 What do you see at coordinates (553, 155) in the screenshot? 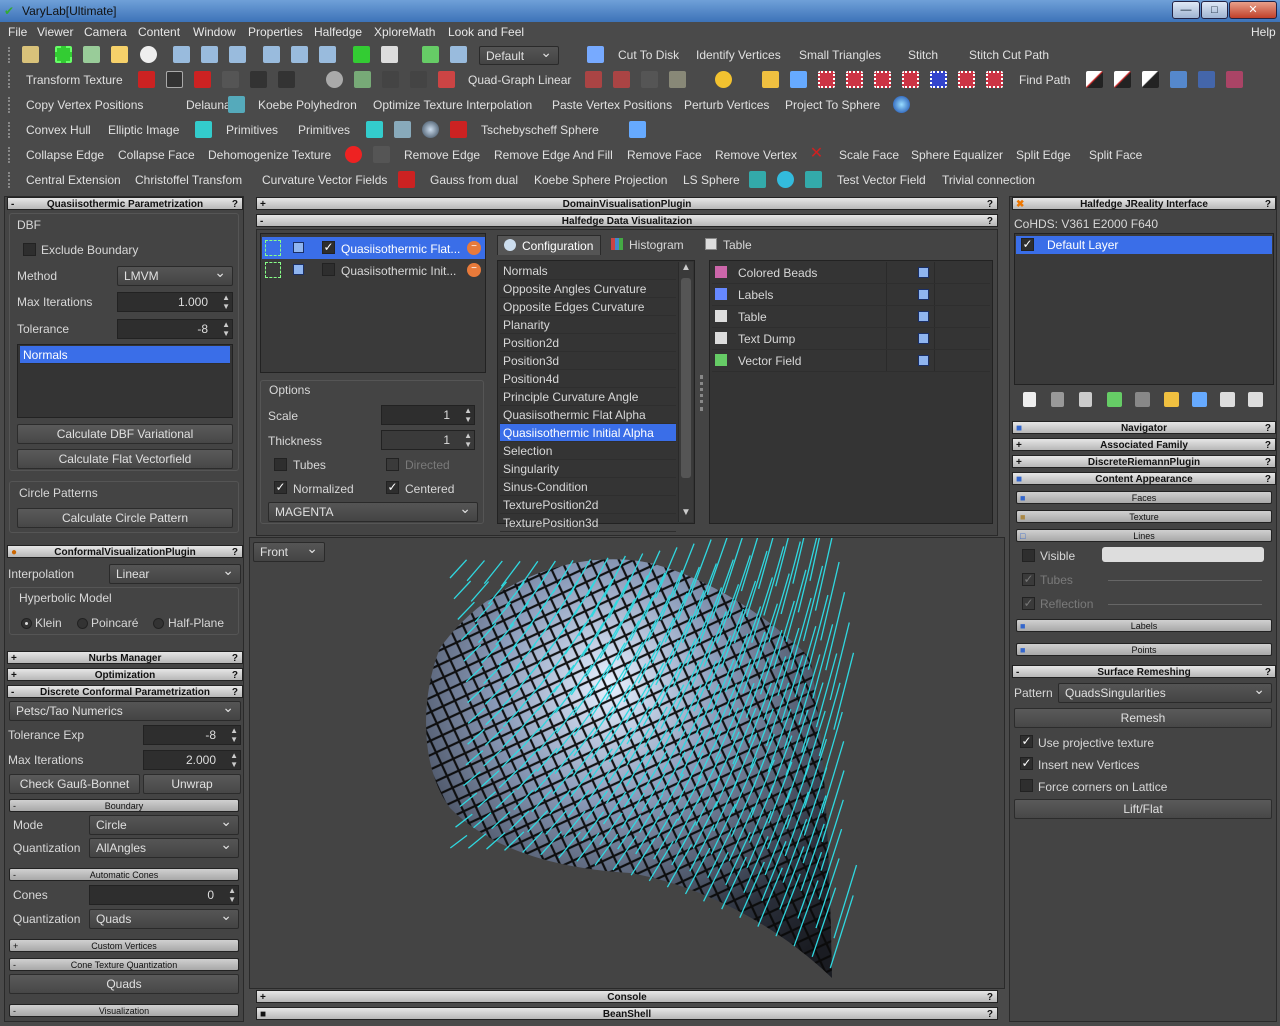
I see `remove-edge-and-fill-button: Remove Edge And Fill` at bounding box center [553, 155].